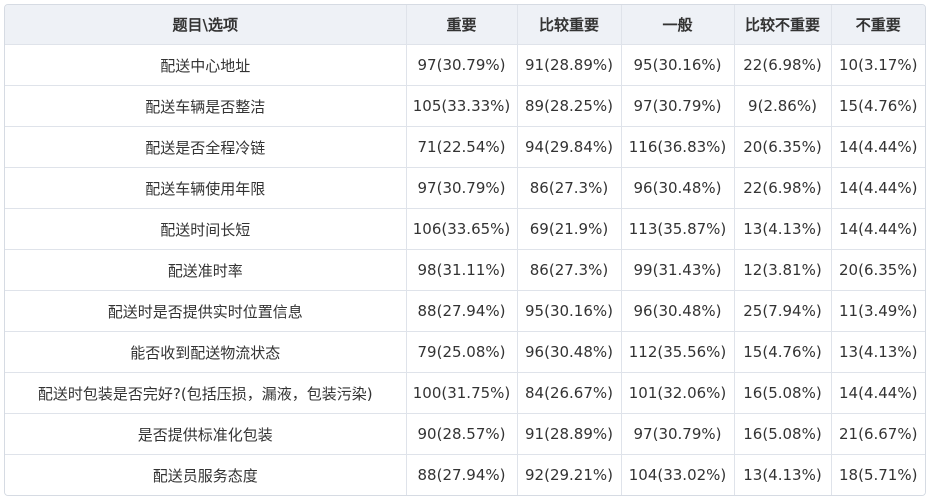 The image size is (928, 496). I want to click on value-cell: 113(35.87%), so click(678, 229).